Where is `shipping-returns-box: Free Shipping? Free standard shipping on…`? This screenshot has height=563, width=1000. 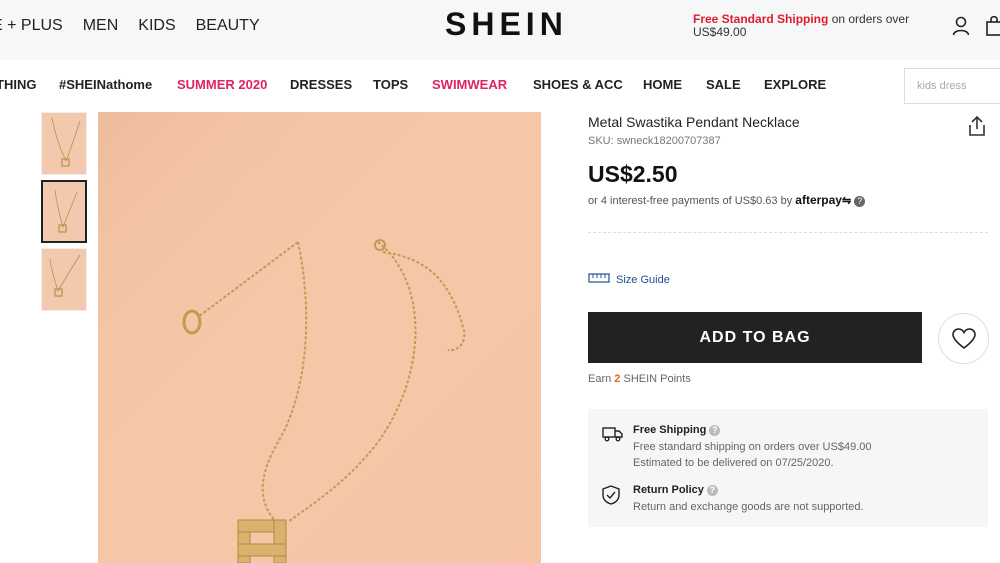
shipping-returns-box: Free Shipping? Free standard shipping on… is located at coordinates (788, 468).